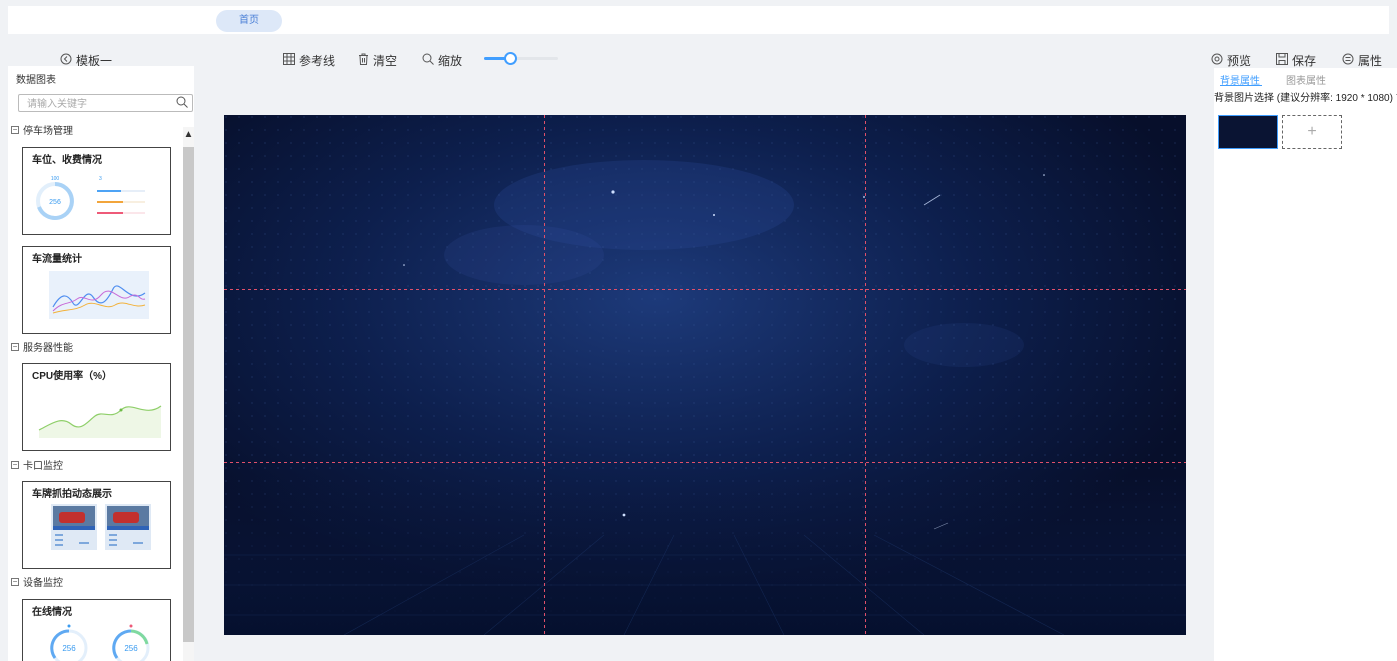 This screenshot has height=661, width=1397. I want to click on background-label-text: 背景图片选择 (建议分辨率: 1920 * 1080), so click(1303, 98).